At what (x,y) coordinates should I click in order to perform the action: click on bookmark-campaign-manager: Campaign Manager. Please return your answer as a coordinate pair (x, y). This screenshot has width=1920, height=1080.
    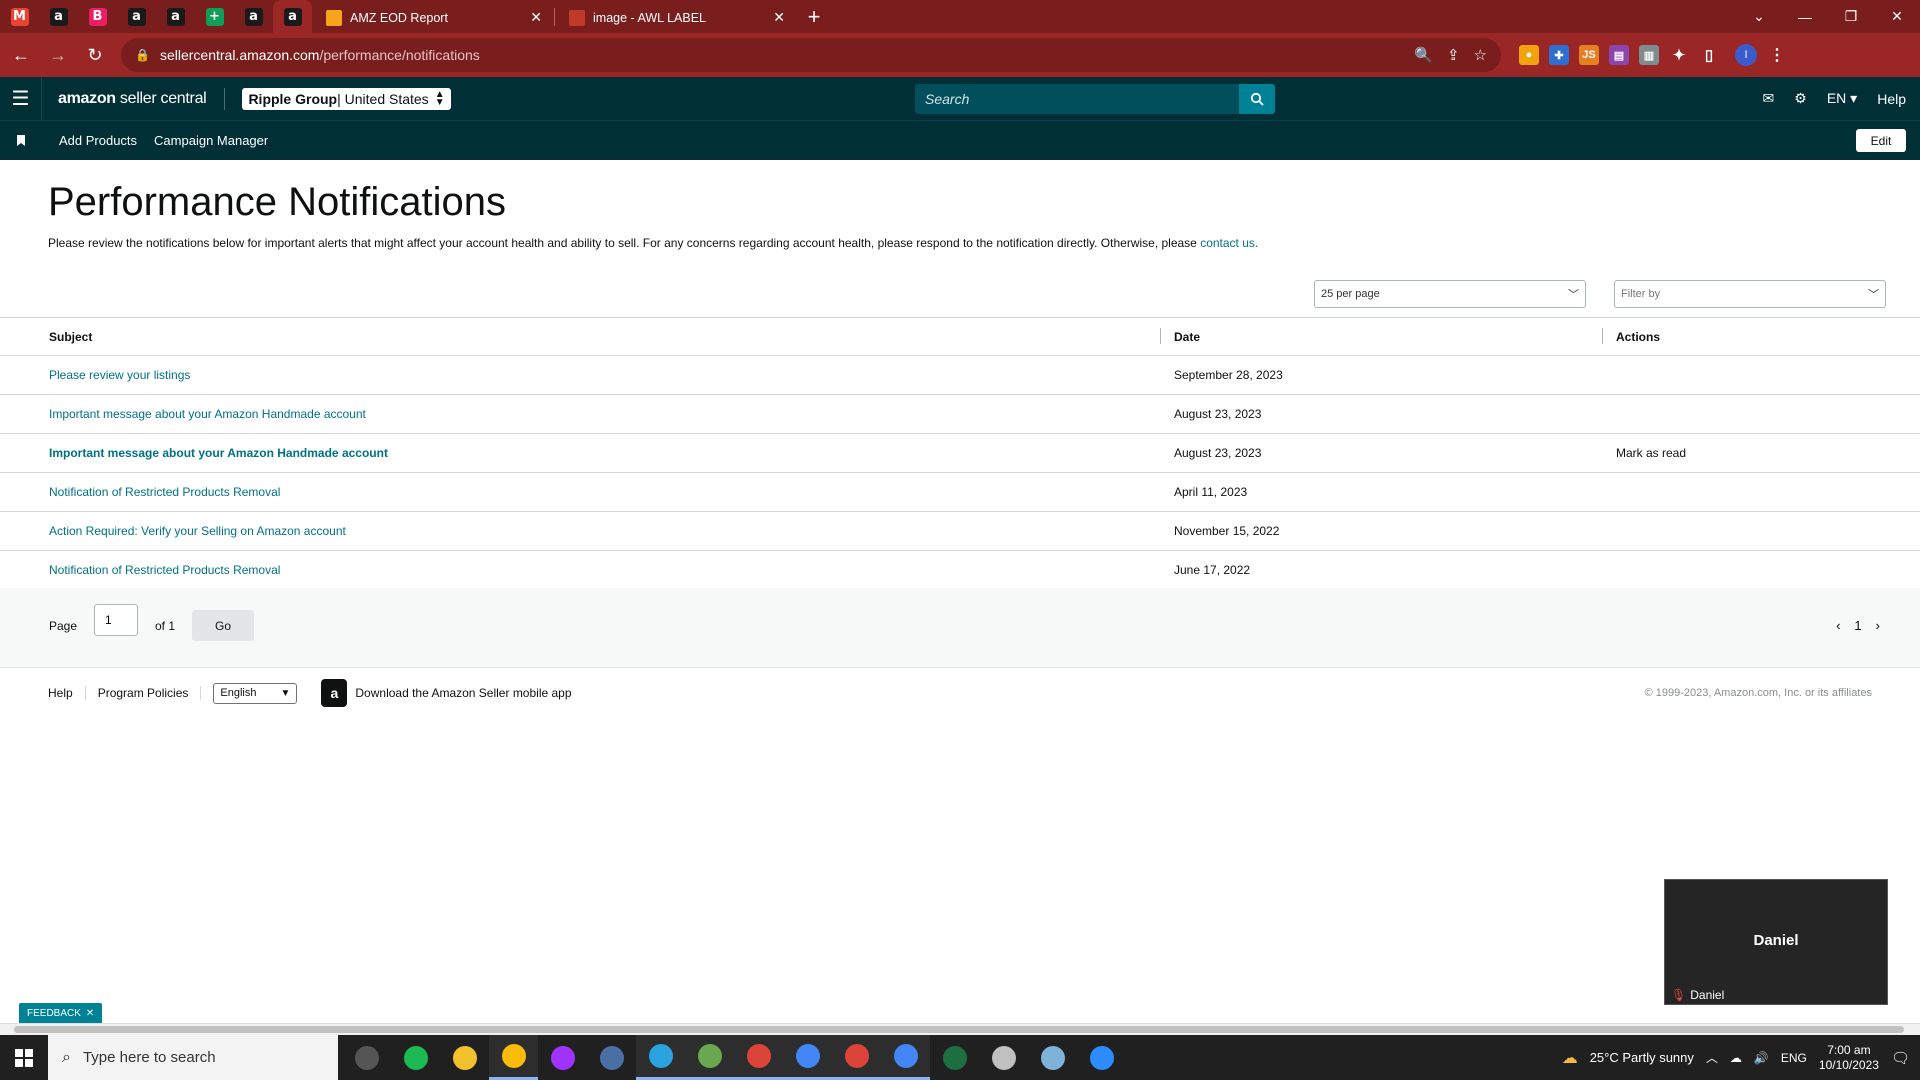
    Looking at the image, I should click on (211, 140).